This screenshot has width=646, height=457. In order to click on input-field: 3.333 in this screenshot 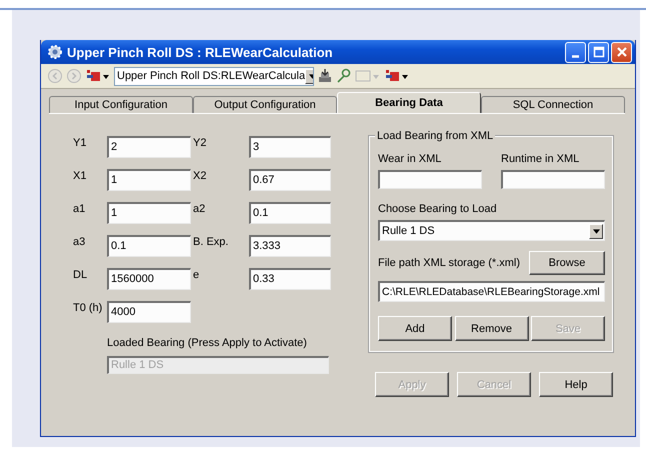, I will do `click(290, 246)`.